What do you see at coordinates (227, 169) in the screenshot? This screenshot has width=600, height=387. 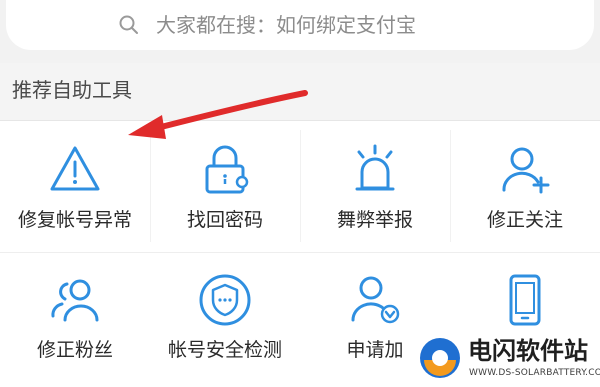 I see `lock-icon` at bounding box center [227, 169].